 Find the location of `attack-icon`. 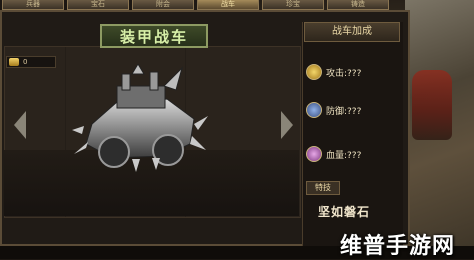

attack-icon is located at coordinates (314, 72).